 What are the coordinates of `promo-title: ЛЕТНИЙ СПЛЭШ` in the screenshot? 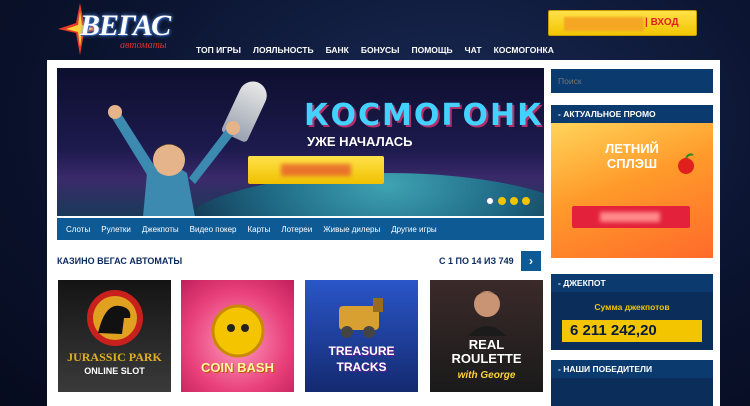 It's located at (632, 156).